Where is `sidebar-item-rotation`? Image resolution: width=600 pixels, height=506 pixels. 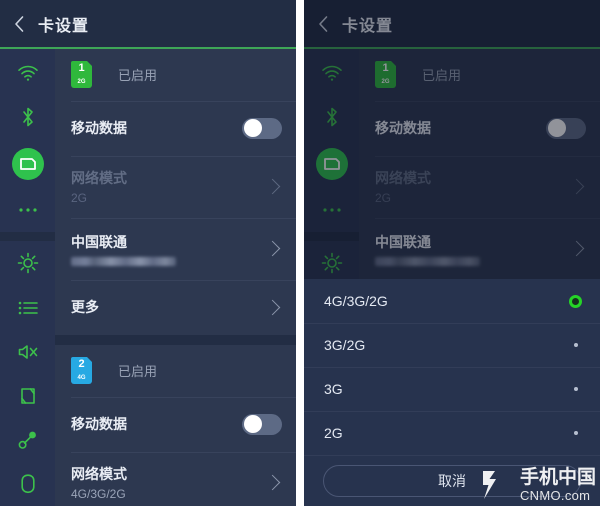 sidebar-item-rotation is located at coordinates (27, 396).